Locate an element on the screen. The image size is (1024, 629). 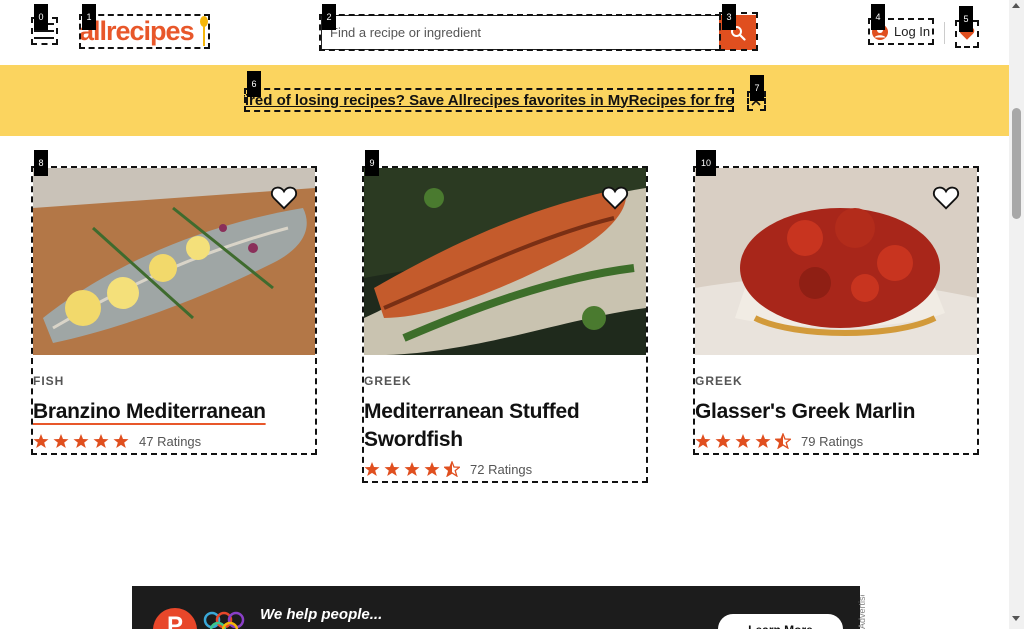
recipe-title: Glasser's Greek Marlin is located at coordinates (836, 412).